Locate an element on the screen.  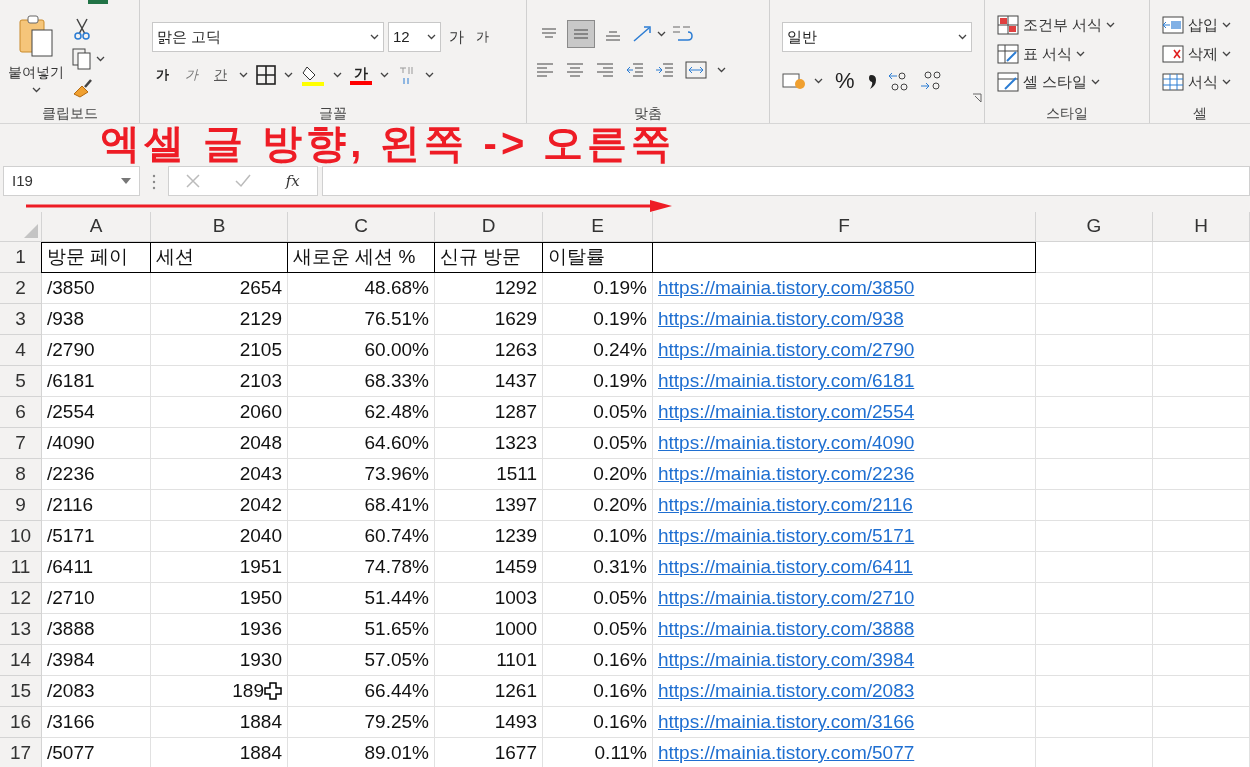
hyperlink: https://mainia.tistory.com/3888 is located at coordinates (786, 629).